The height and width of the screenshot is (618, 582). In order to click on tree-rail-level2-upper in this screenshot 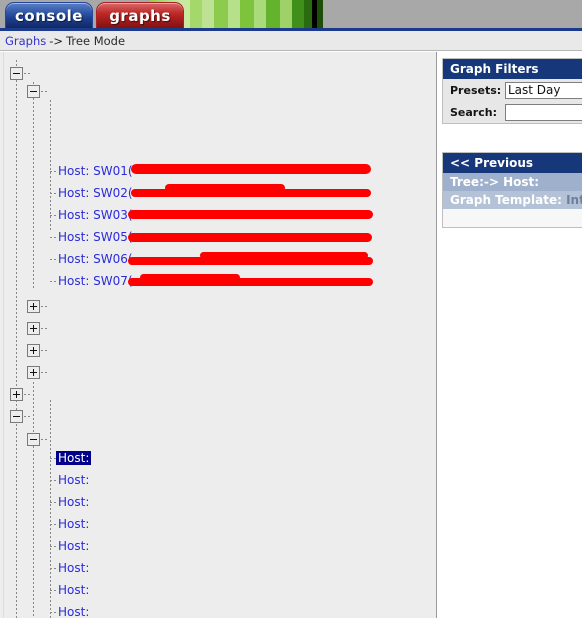, I will do `click(33, 186)`.